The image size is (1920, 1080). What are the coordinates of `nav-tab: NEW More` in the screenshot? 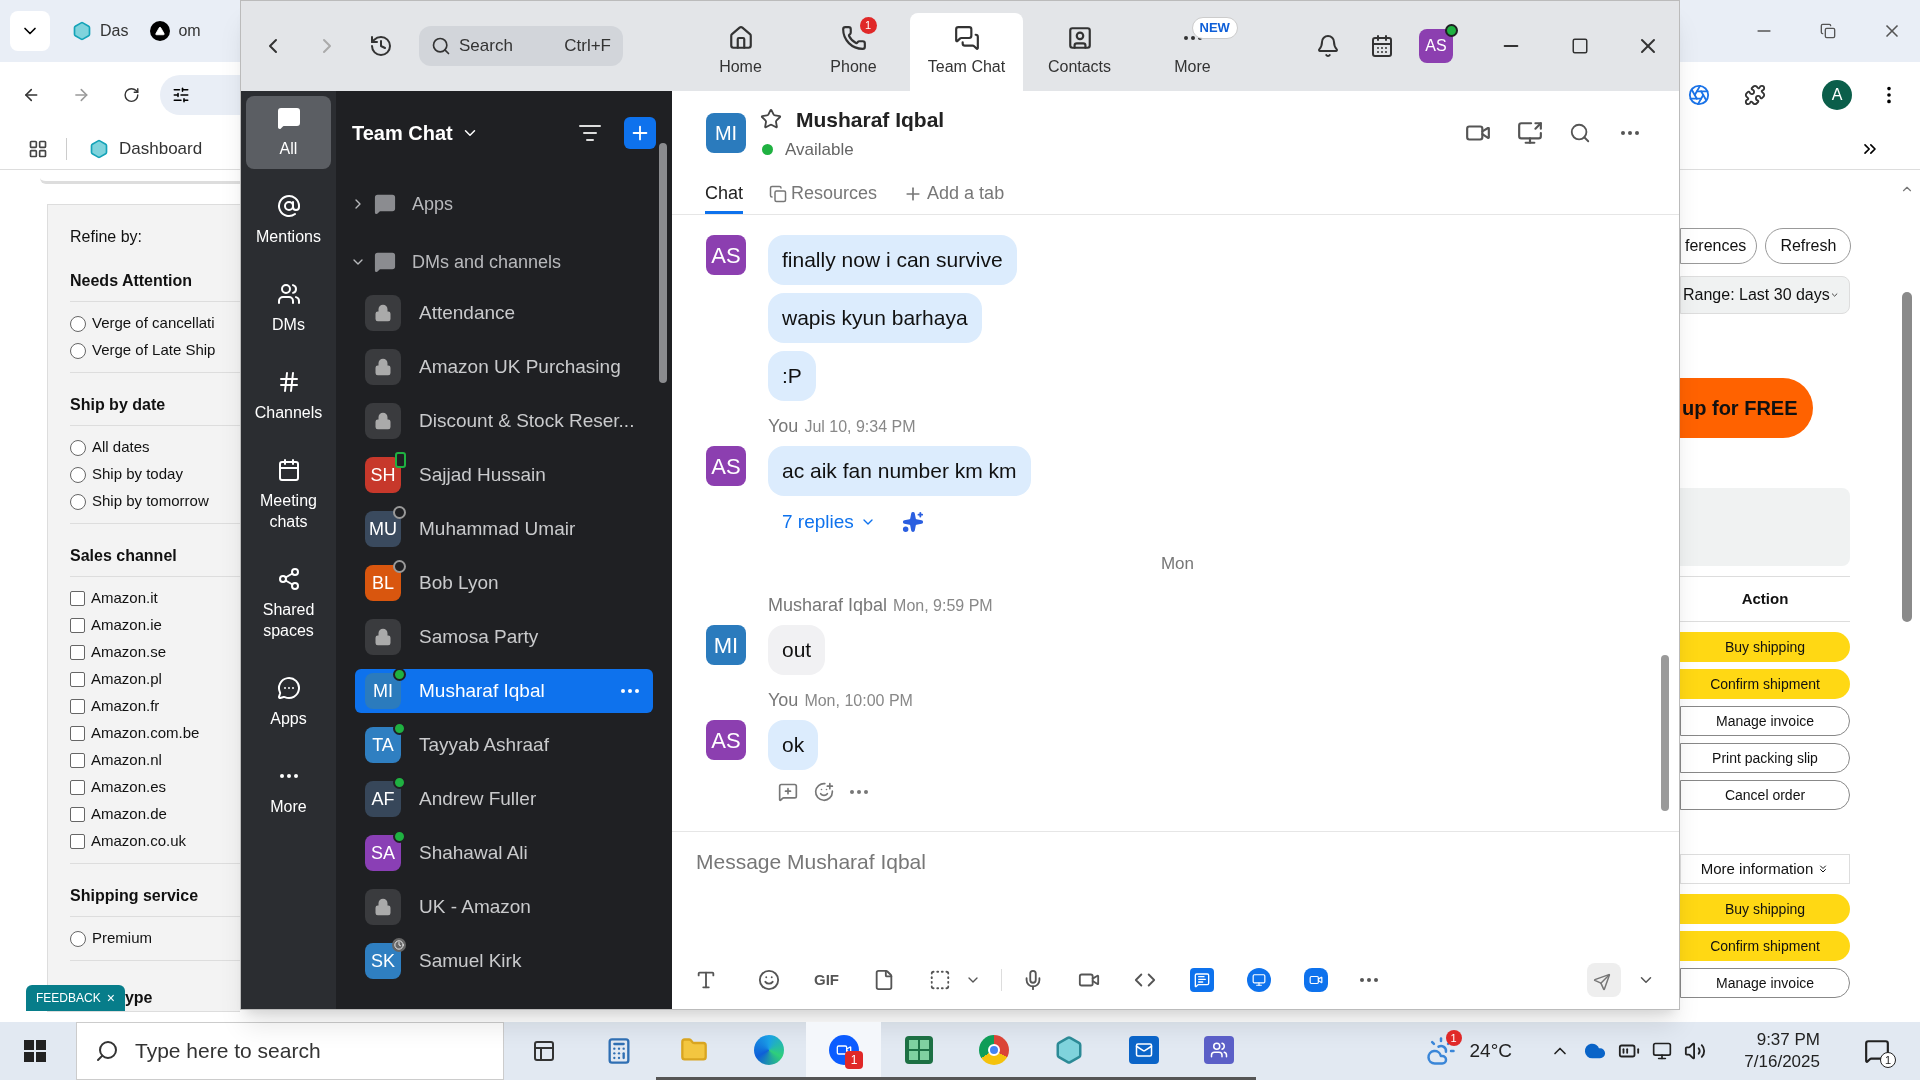 It's located at (1192, 52).